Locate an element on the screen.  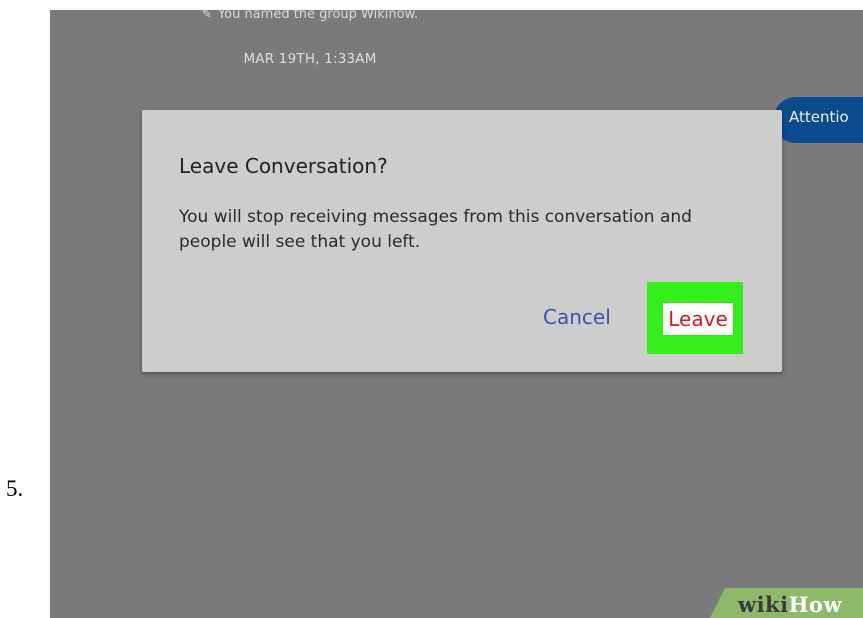
pencil-icon: ✎ is located at coordinates (206, 15).